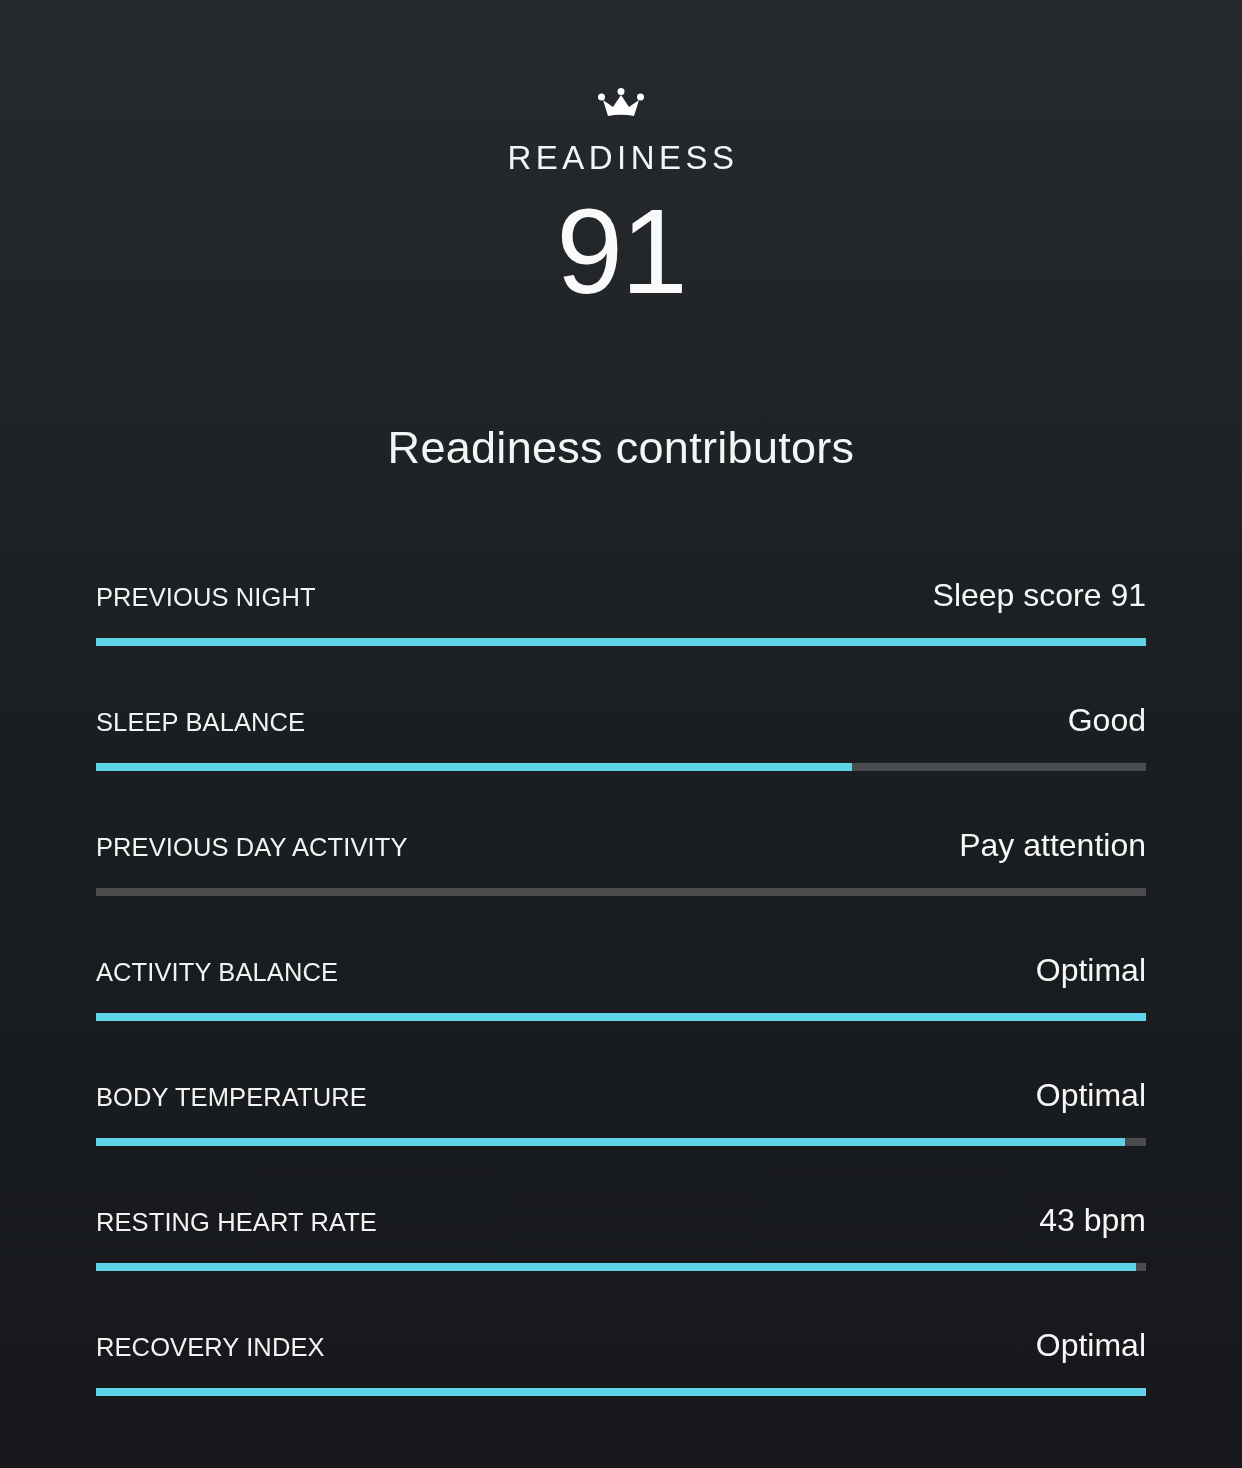 The width and height of the screenshot is (1242, 1468). Describe the element at coordinates (1052, 845) in the screenshot. I see `contributor-value: Pay attention` at that location.